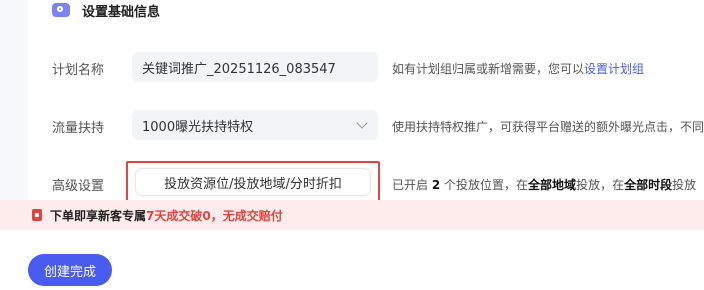 The height and width of the screenshot is (290, 704). What do you see at coordinates (436, 185) in the screenshot?
I see `adv-hint-count: 2` at bounding box center [436, 185].